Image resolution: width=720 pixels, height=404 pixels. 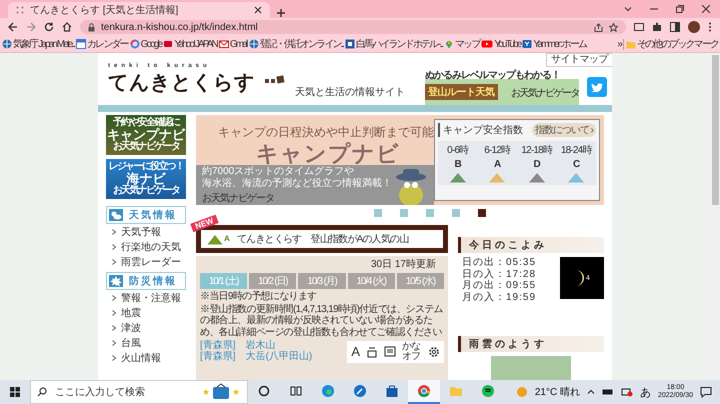 I want to click on slide-brand: お天気ナビゲータ, so click(x=238, y=198).